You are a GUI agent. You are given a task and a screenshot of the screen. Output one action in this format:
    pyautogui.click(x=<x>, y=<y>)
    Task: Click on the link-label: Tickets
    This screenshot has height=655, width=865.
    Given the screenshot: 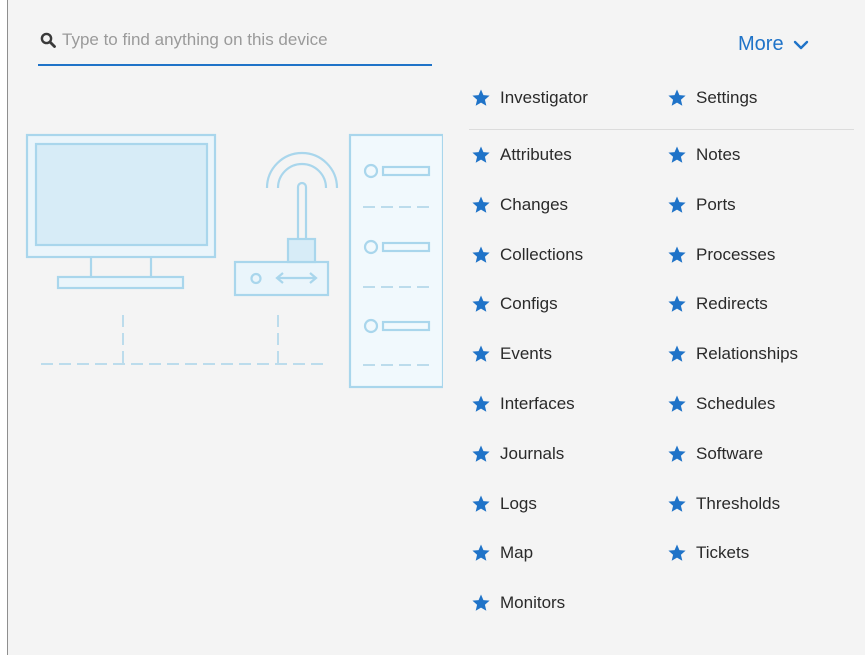 What is the action you would take?
    pyautogui.click(x=723, y=552)
    